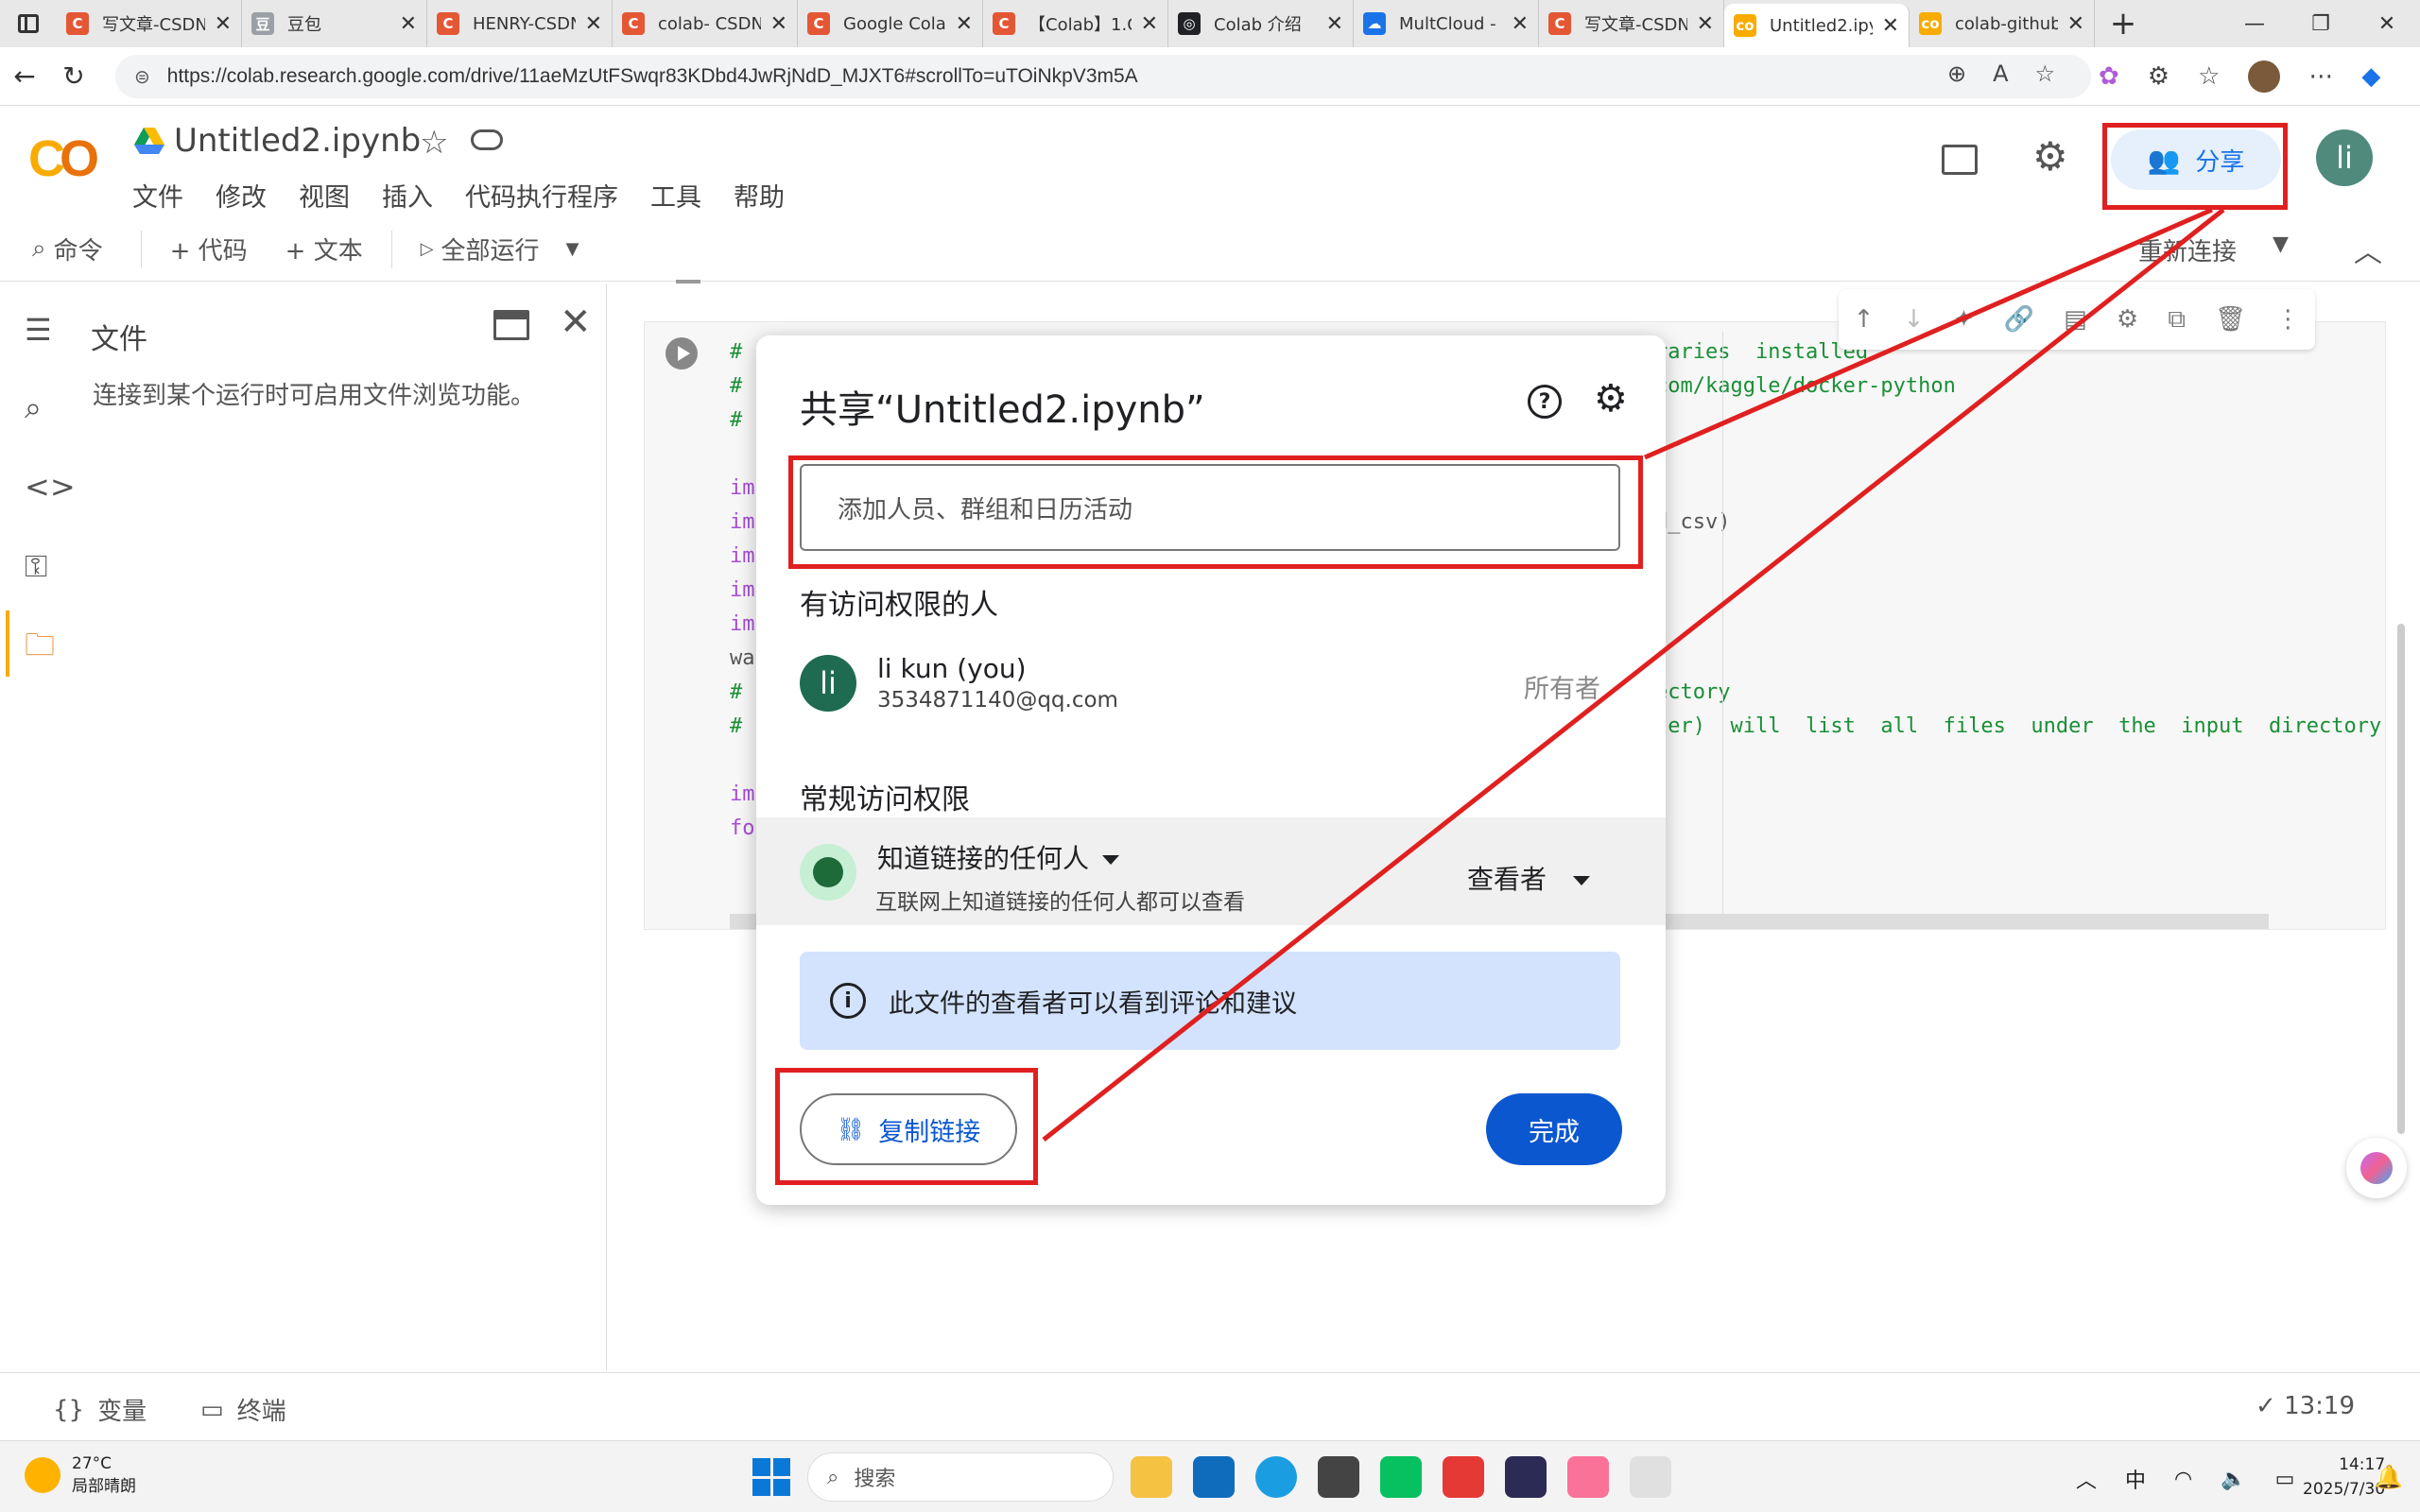 Image resolution: width=2420 pixels, height=1512 pixels. I want to click on account-avatar: li, so click(2345, 157).